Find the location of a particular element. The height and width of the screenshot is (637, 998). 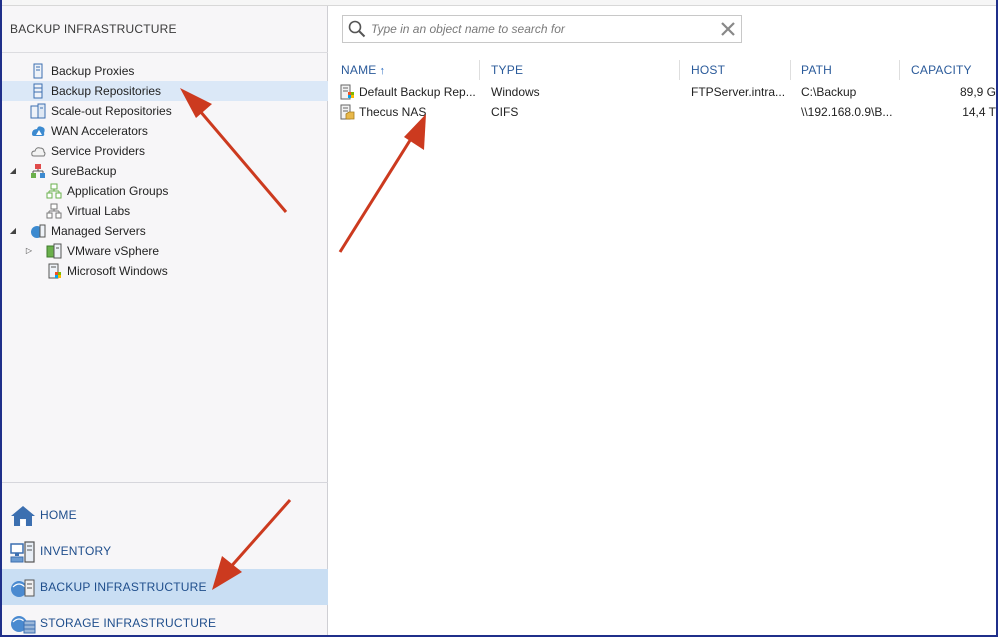

pane-title: BACKUP INFRASTRUCTURE is located at coordinates (93, 29).